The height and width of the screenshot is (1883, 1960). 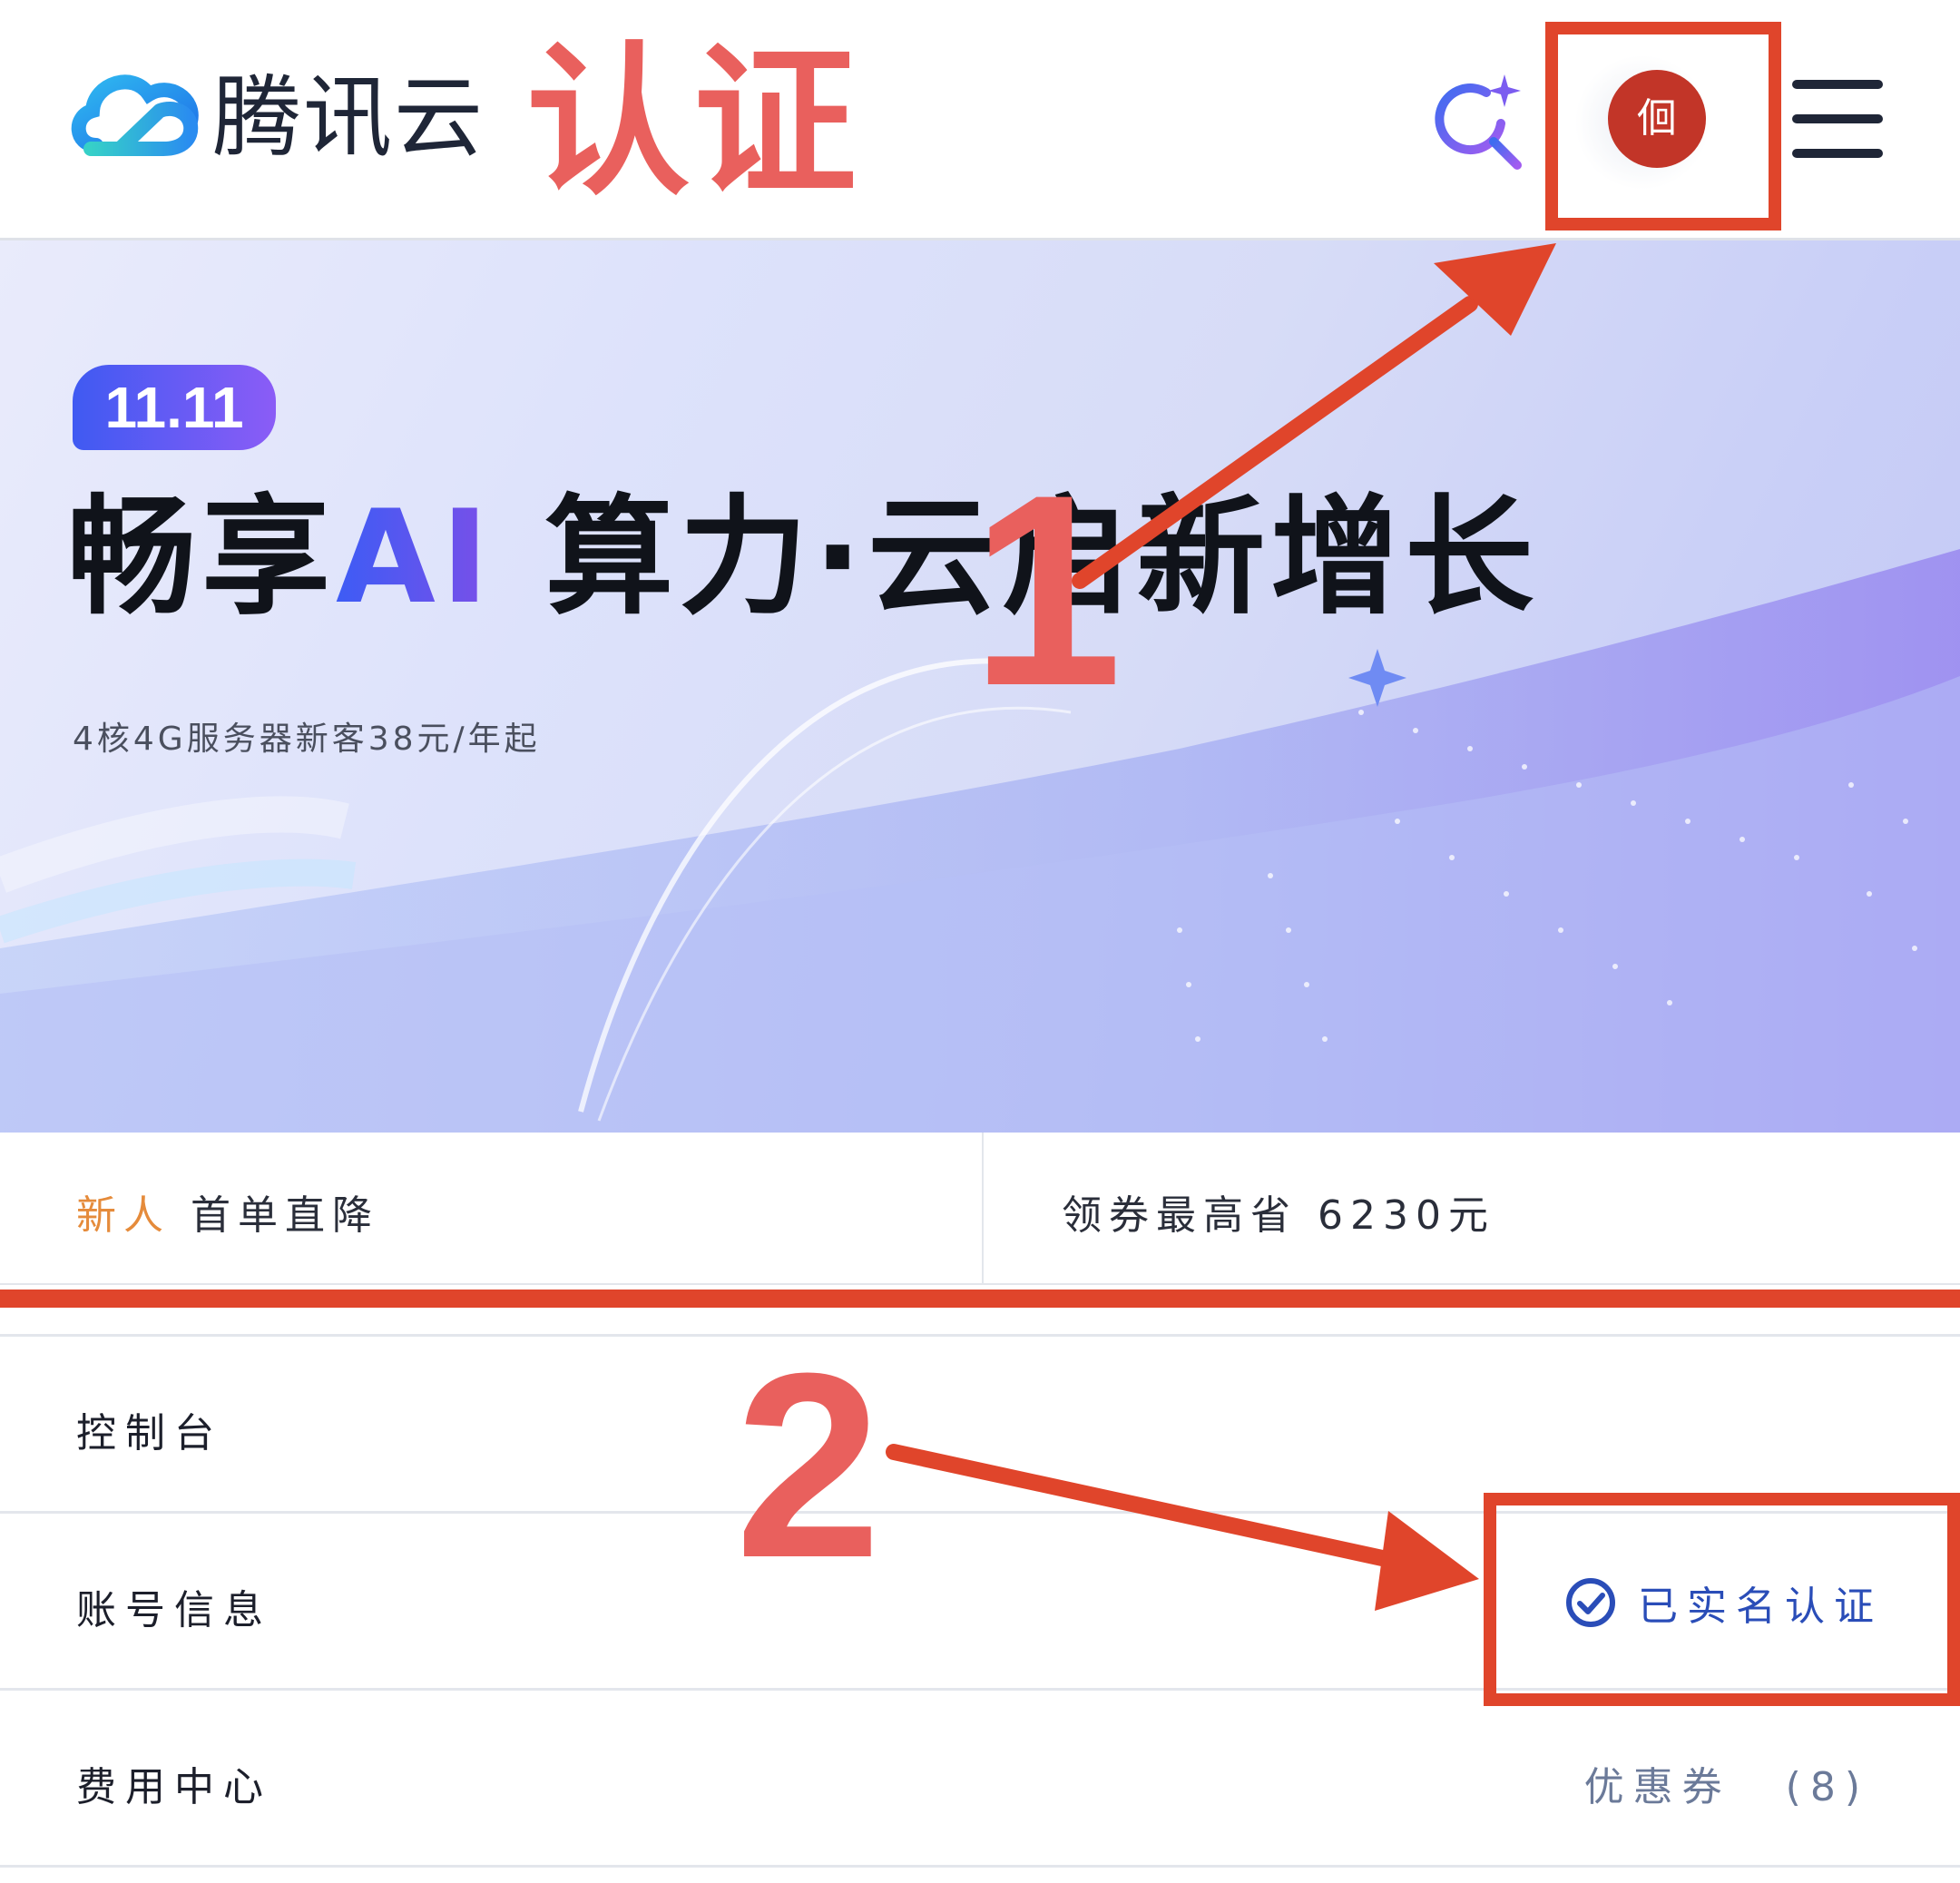 I want to click on coupon-count: (8), so click(x=1827, y=1787).